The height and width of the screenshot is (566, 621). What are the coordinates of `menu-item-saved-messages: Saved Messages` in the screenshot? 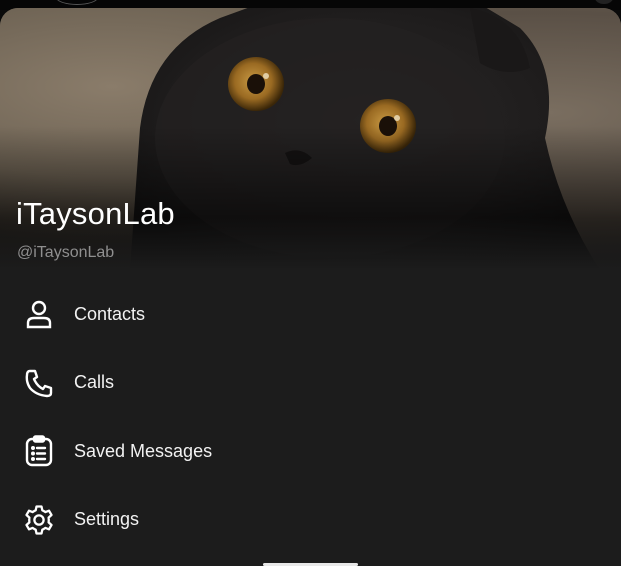 It's located at (310, 451).